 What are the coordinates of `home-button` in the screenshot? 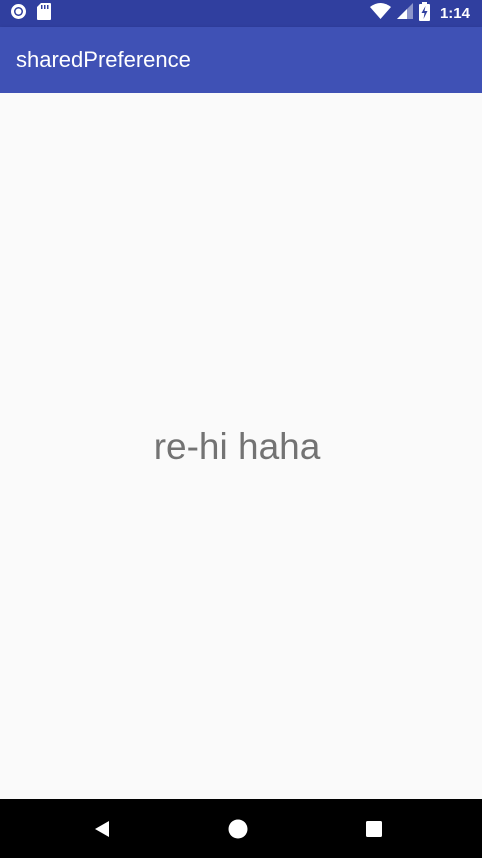 It's located at (238, 829).